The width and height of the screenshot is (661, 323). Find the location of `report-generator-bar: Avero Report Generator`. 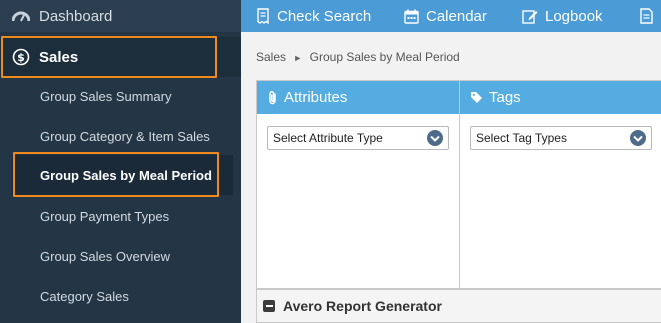

report-generator-bar: Avero Report Generator is located at coordinates (458, 306).